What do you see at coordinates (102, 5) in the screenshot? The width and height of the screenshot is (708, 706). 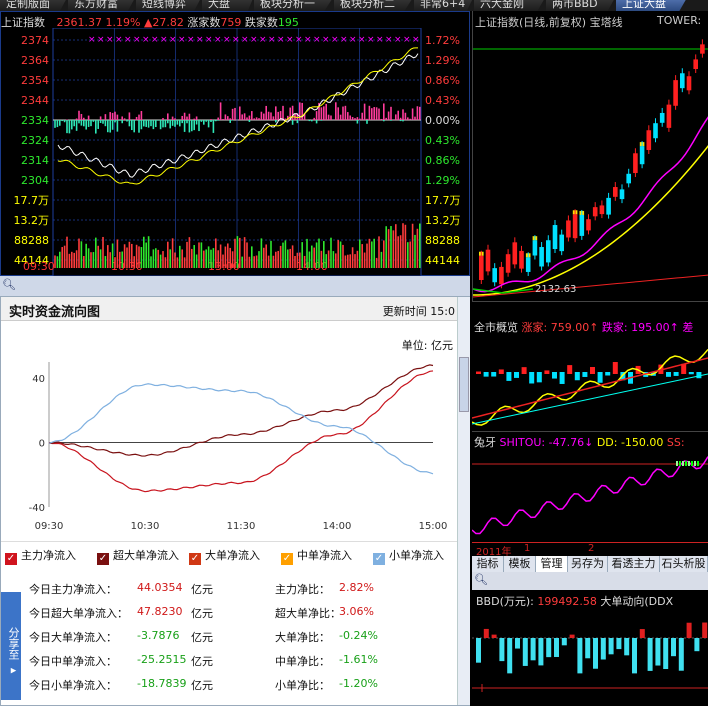 I see `tab-1: 东方财富` at bounding box center [102, 5].